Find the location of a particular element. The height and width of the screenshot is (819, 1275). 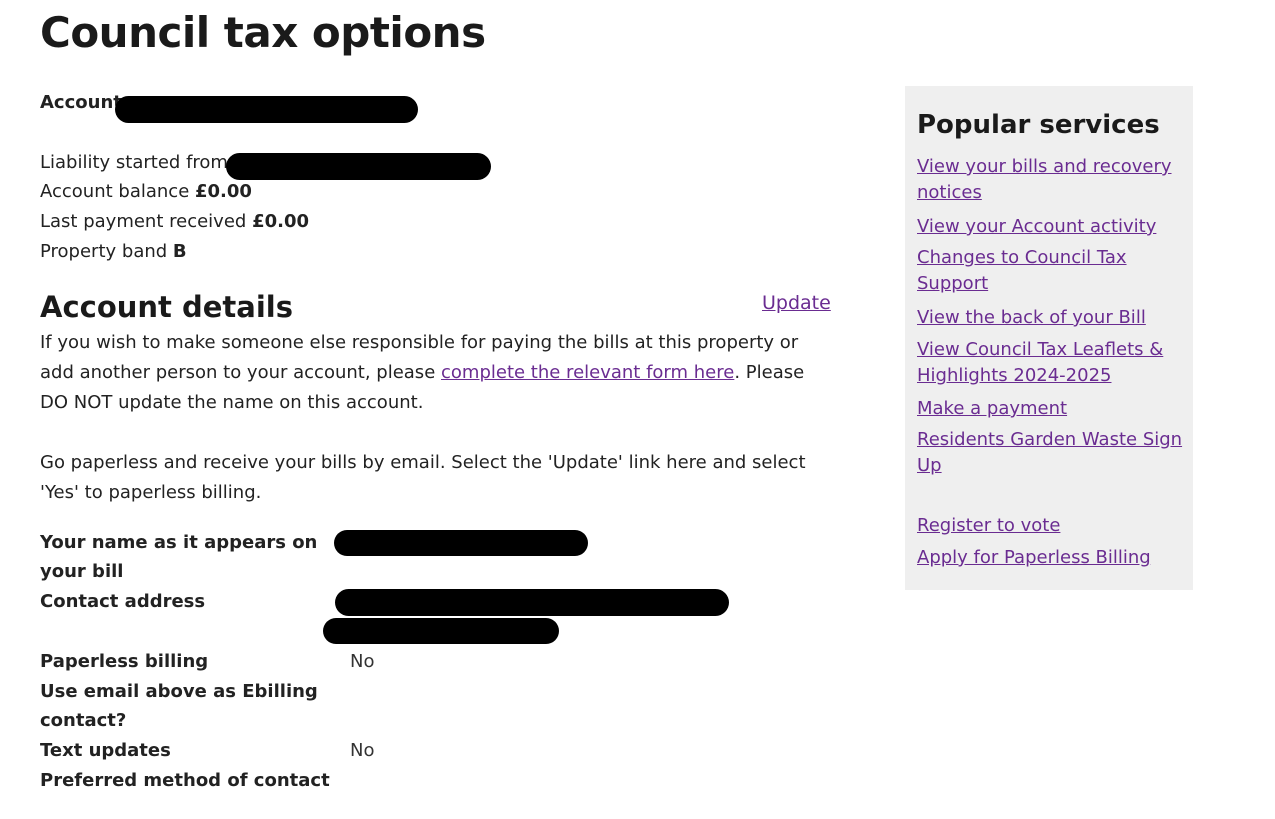

name-redaction is located at coordinates (461, 543).